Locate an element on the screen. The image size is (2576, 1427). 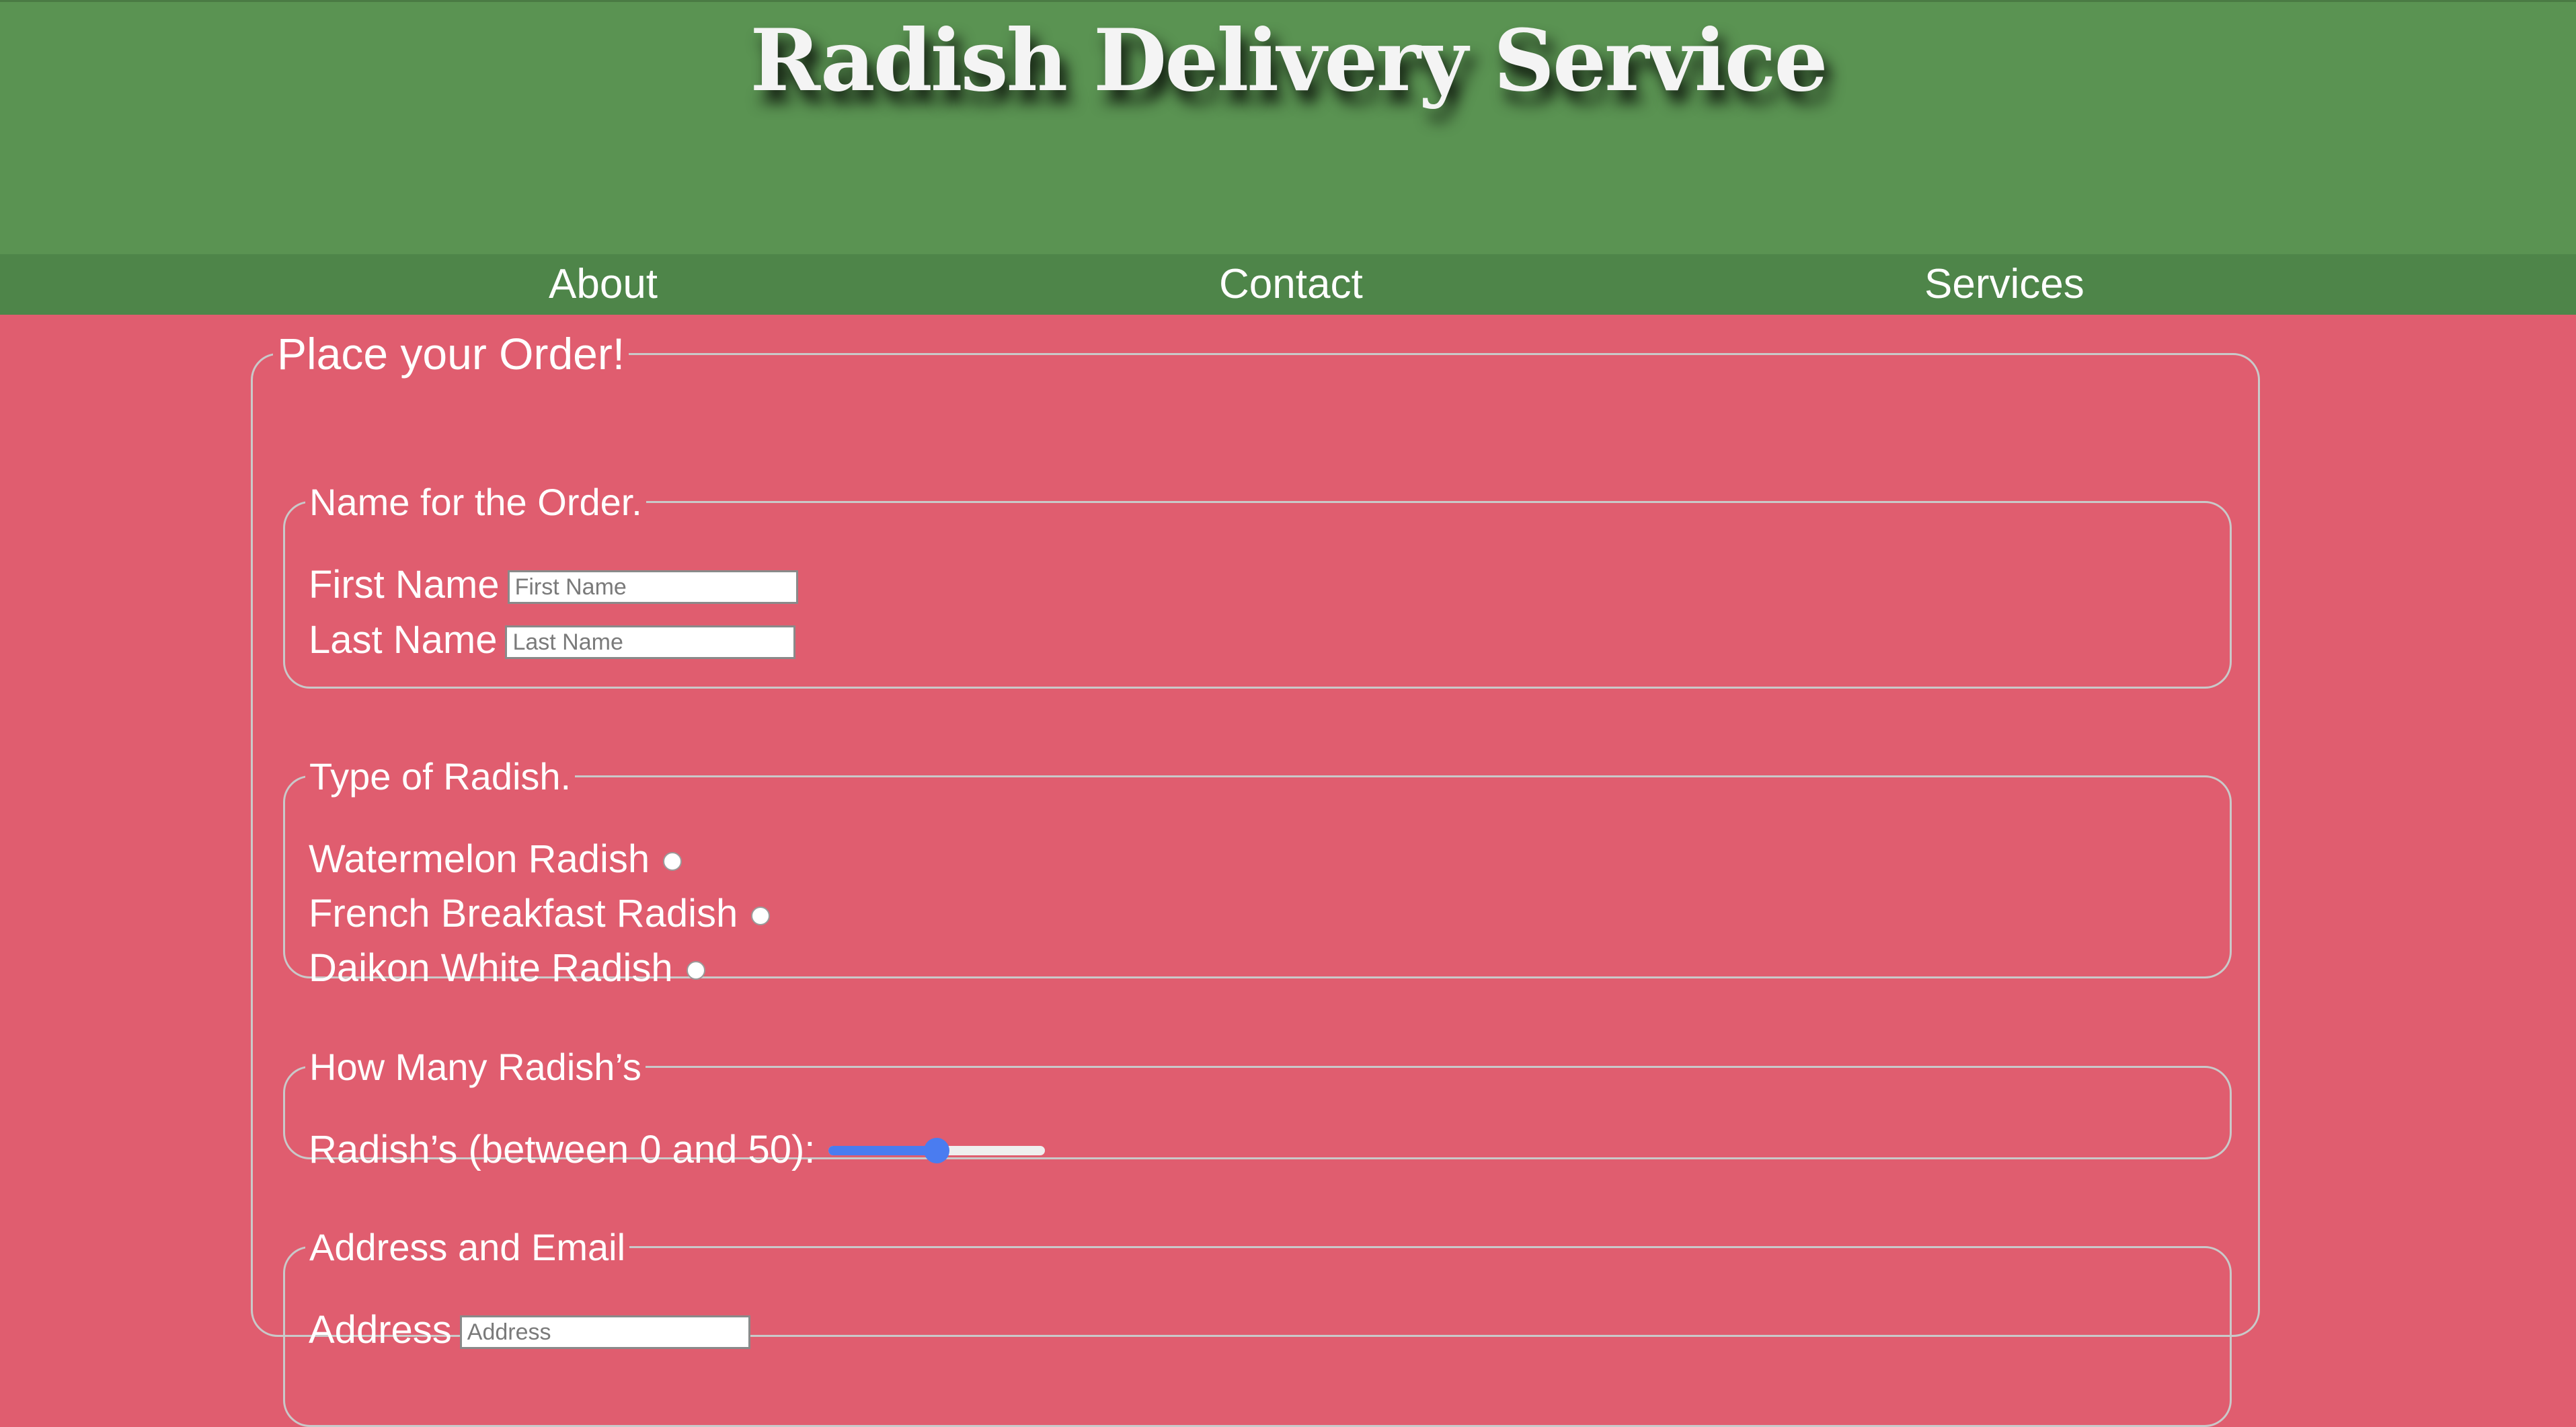
radio-watermelon-radish is located at coordinates (673, 862).